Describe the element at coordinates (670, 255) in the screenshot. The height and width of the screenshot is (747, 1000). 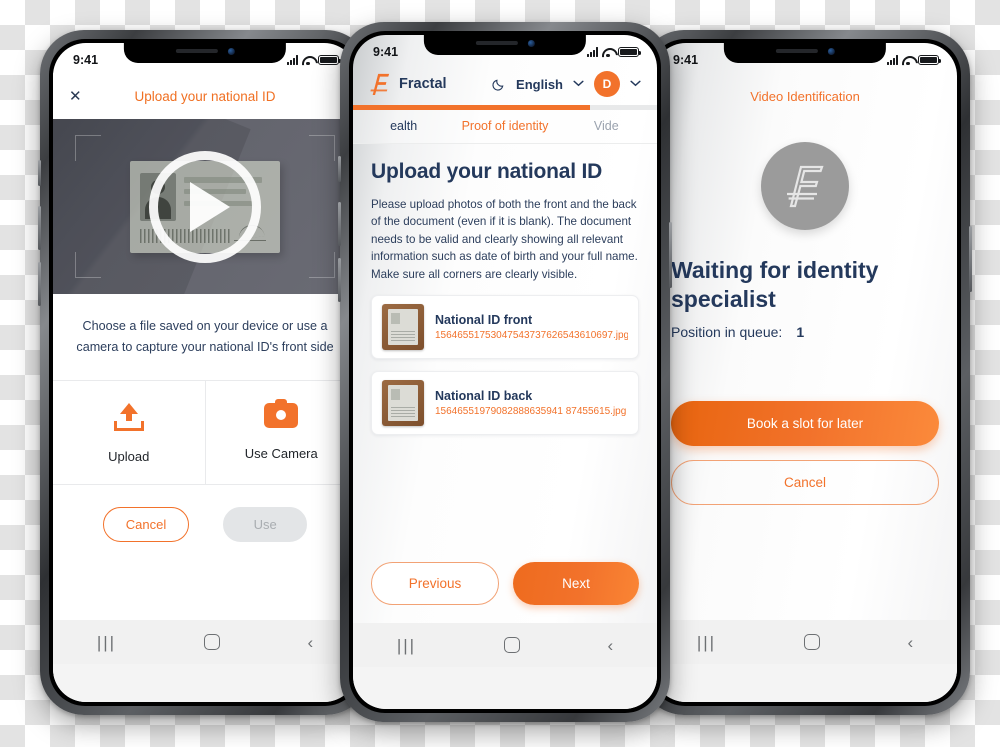
I see `phone2-power-button` at that location.